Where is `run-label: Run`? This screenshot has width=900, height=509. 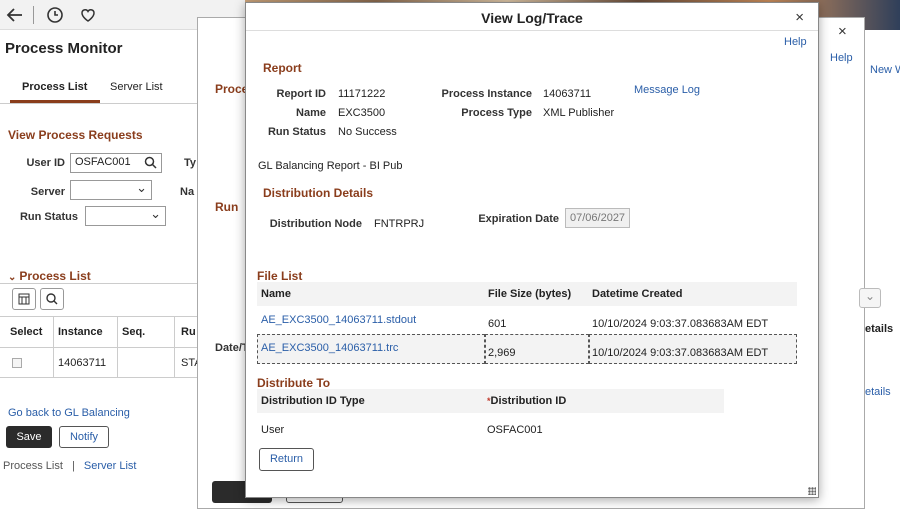
run-label: Run is located at coordinates (227, 207).